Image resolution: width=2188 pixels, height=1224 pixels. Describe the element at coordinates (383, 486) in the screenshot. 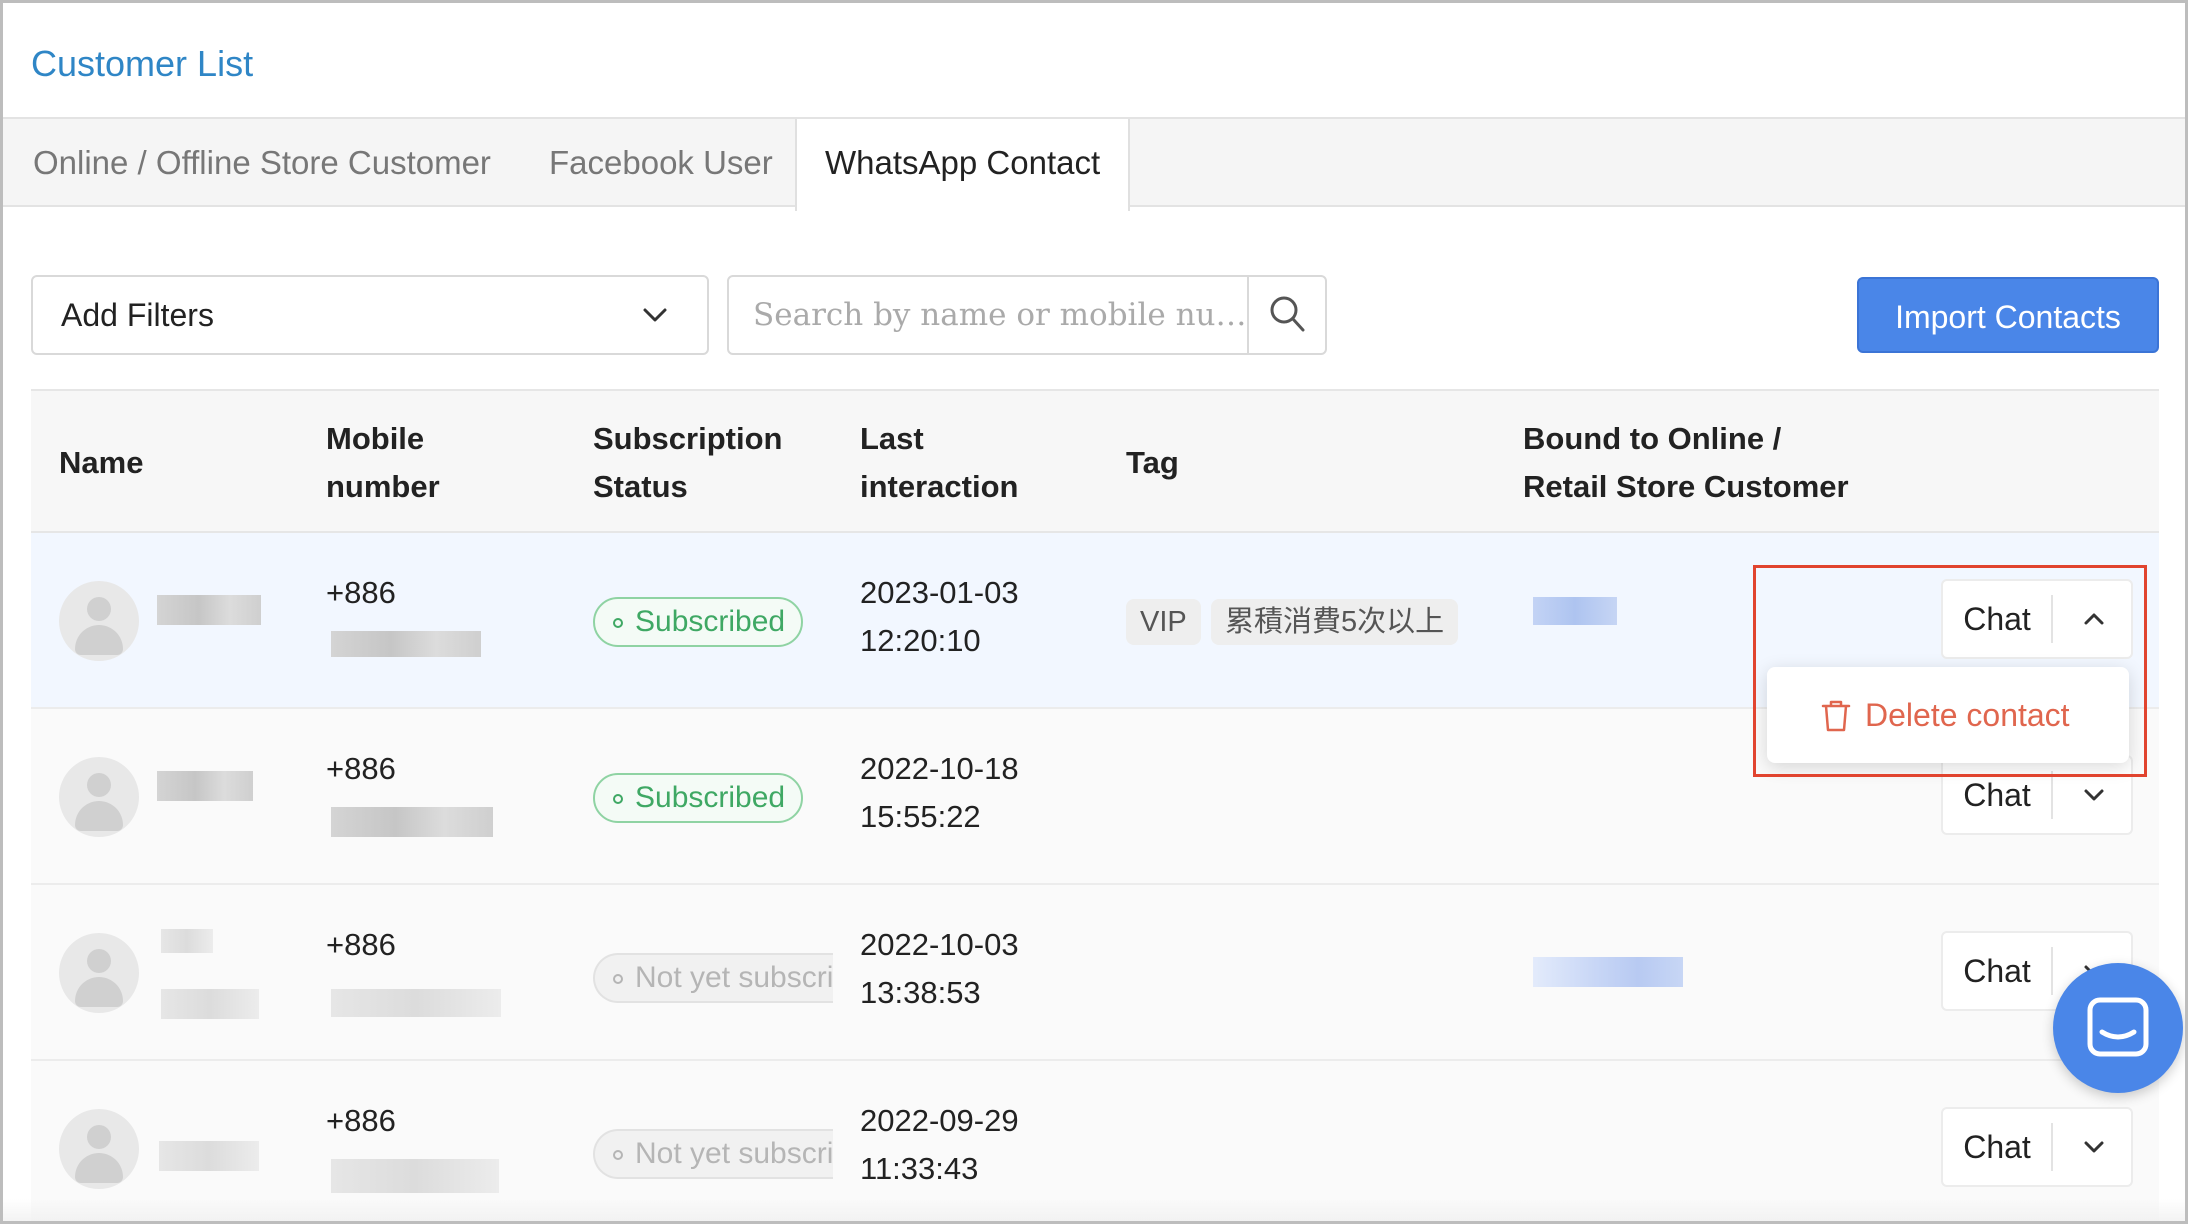

I see `column-header-mobile-line2: number` at that location.